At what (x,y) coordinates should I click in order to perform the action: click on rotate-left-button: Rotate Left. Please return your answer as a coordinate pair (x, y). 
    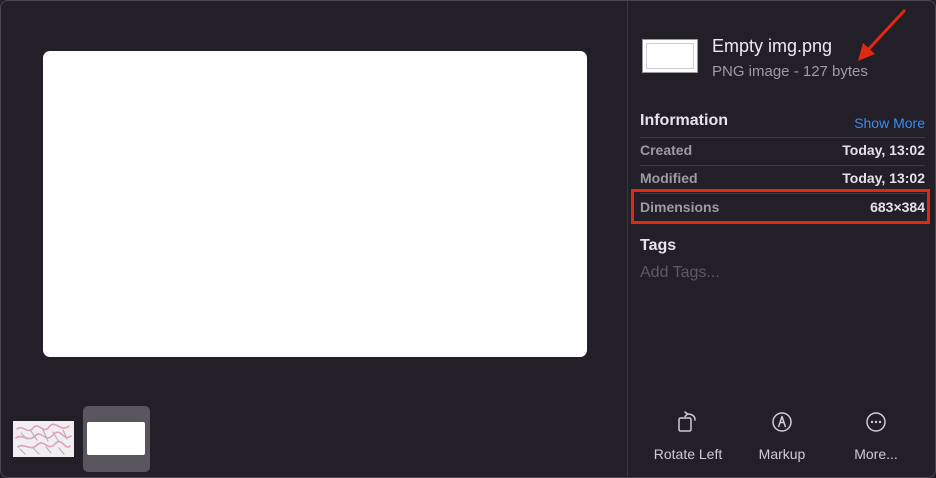
    Looking at the image, I should click on (688, 437).